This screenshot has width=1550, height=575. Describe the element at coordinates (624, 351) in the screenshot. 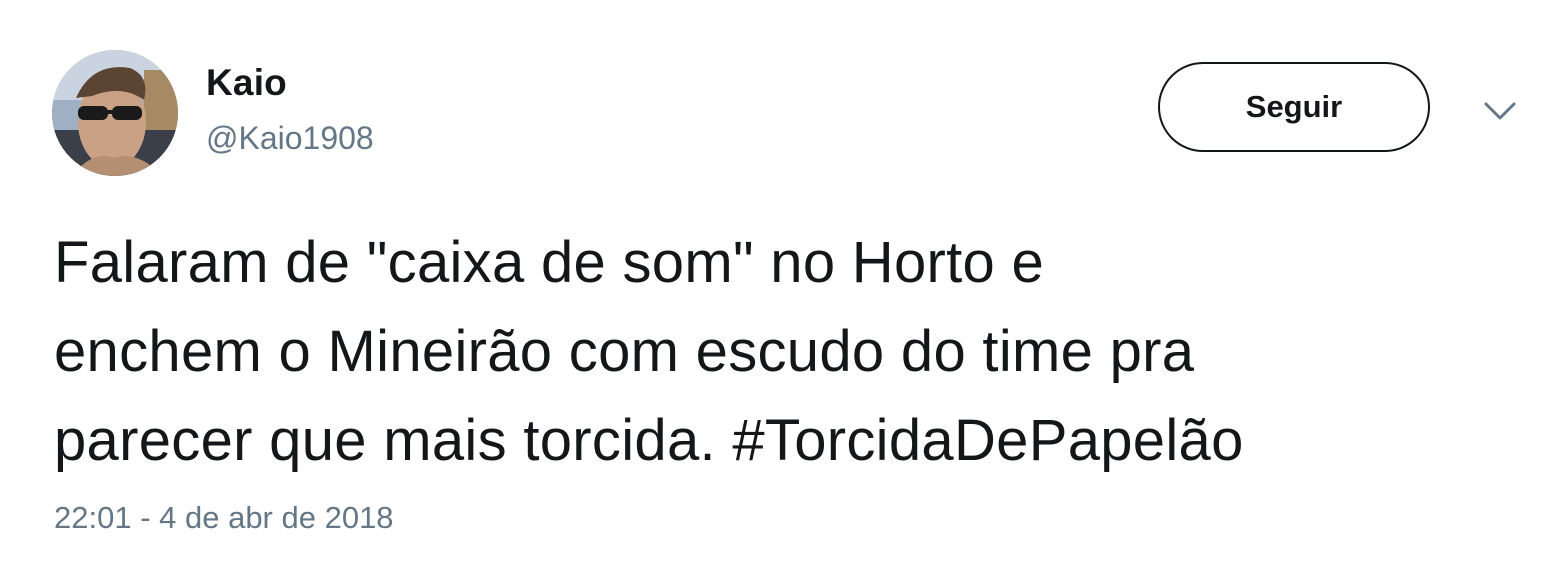

I see `tweet-text-line: enchem o Mineirão com escudo do time pra` at that location.